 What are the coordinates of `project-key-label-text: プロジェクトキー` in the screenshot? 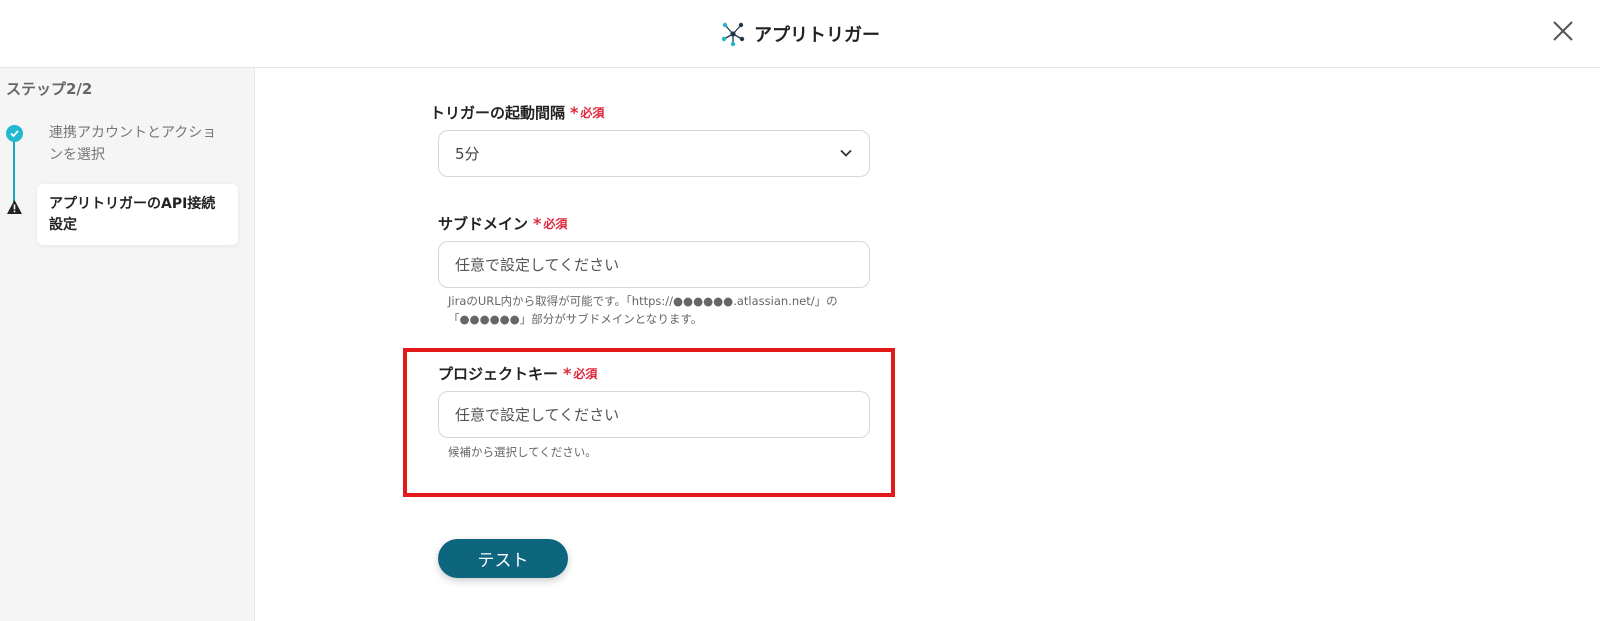 It's located at (498, 374).